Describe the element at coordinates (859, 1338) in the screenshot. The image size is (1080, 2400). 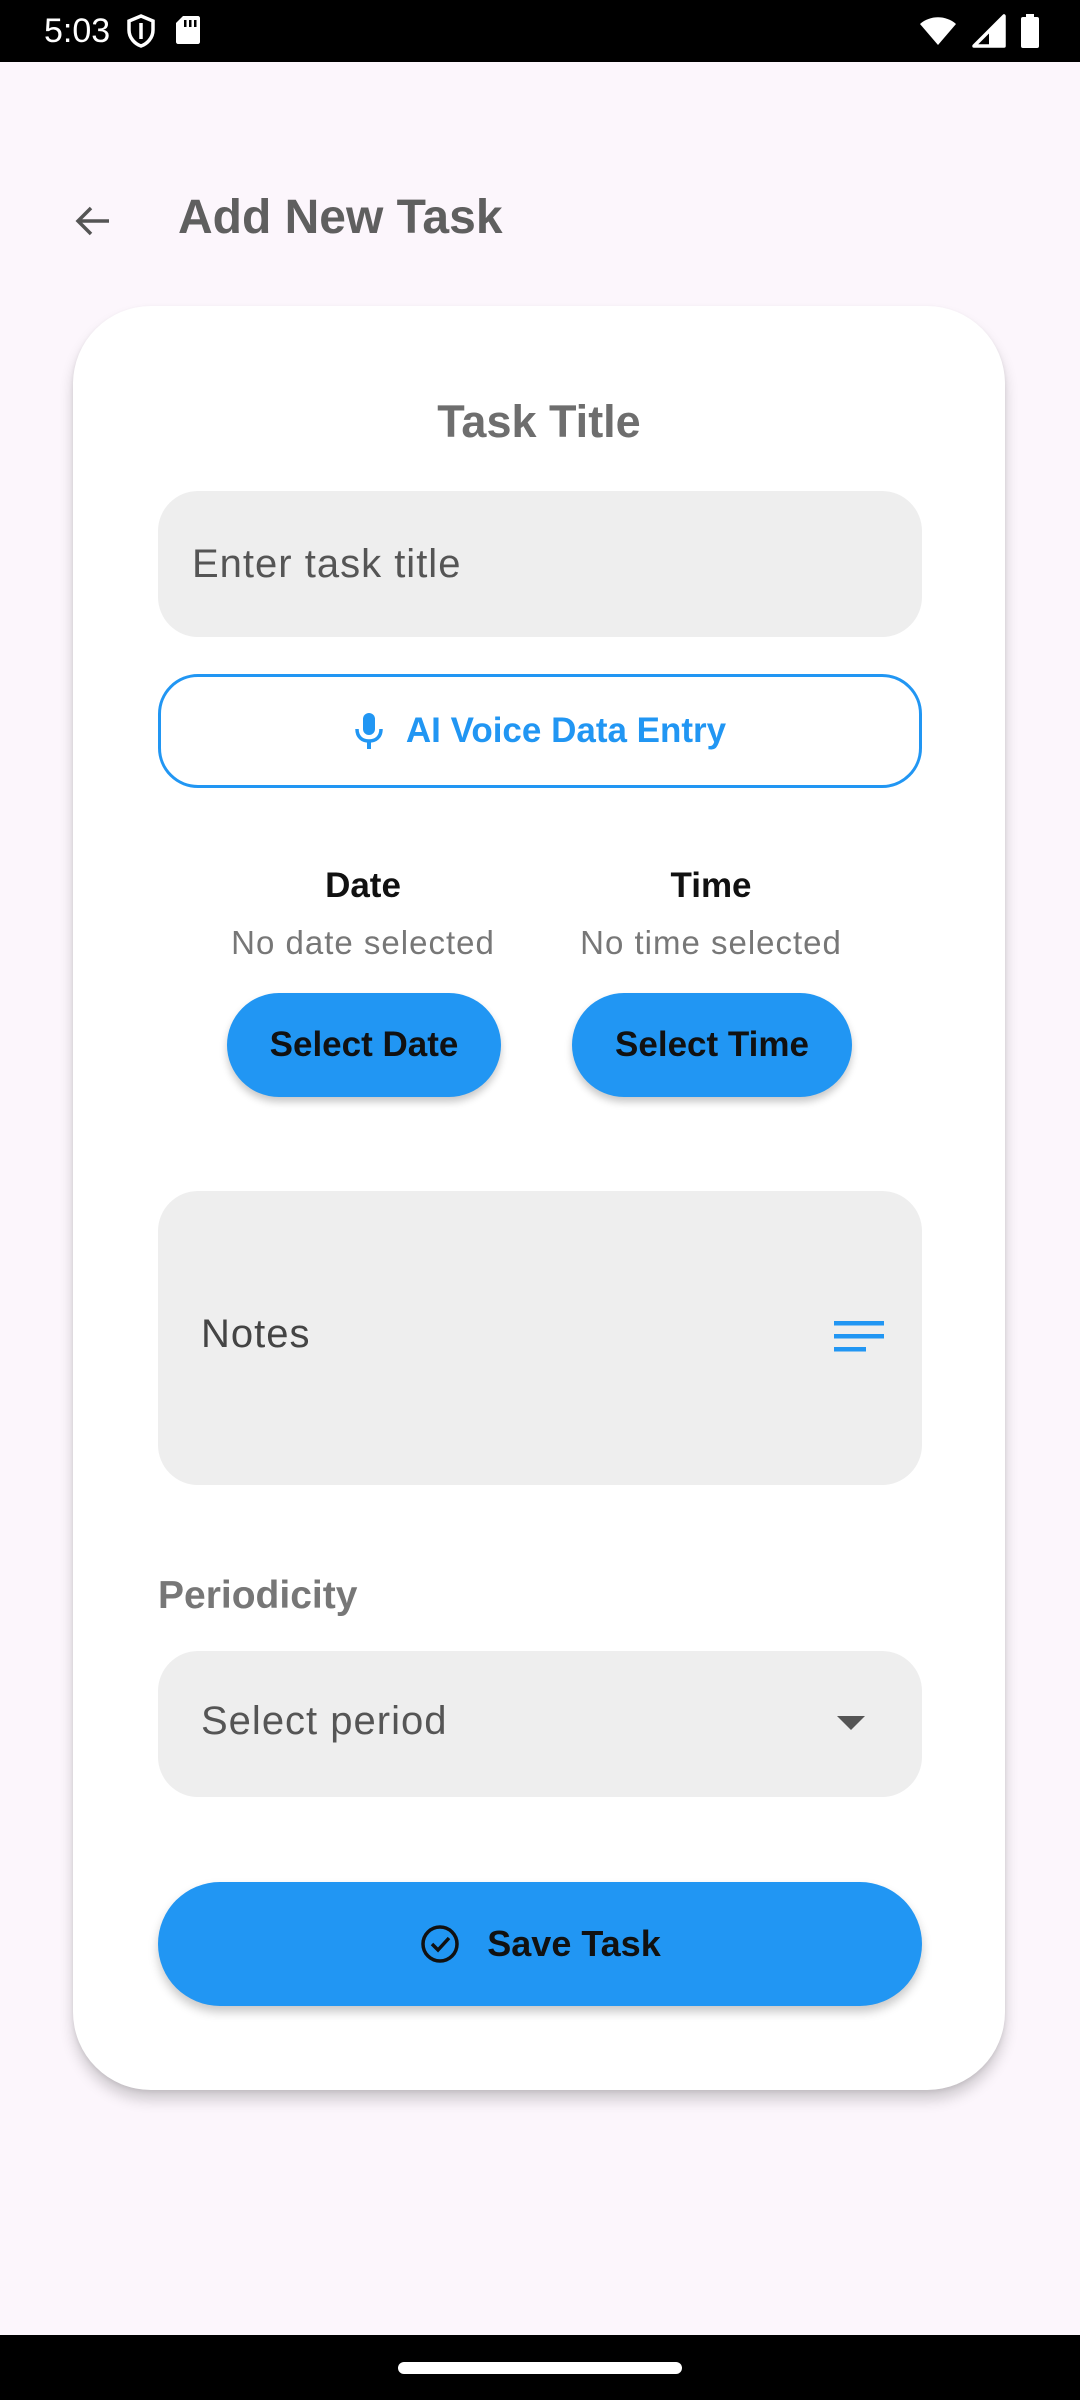
I see `notes-lines-icon` at that location.